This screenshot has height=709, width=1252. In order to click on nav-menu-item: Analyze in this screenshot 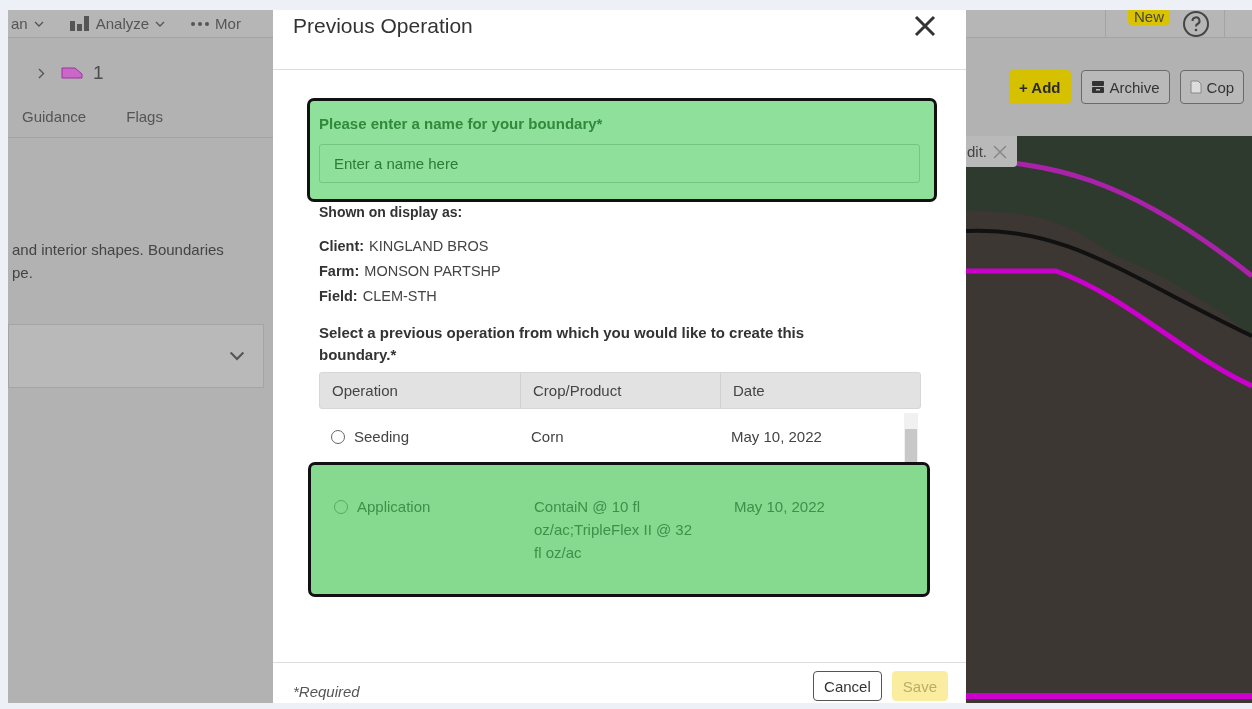, I will do `click(117, 23)`.